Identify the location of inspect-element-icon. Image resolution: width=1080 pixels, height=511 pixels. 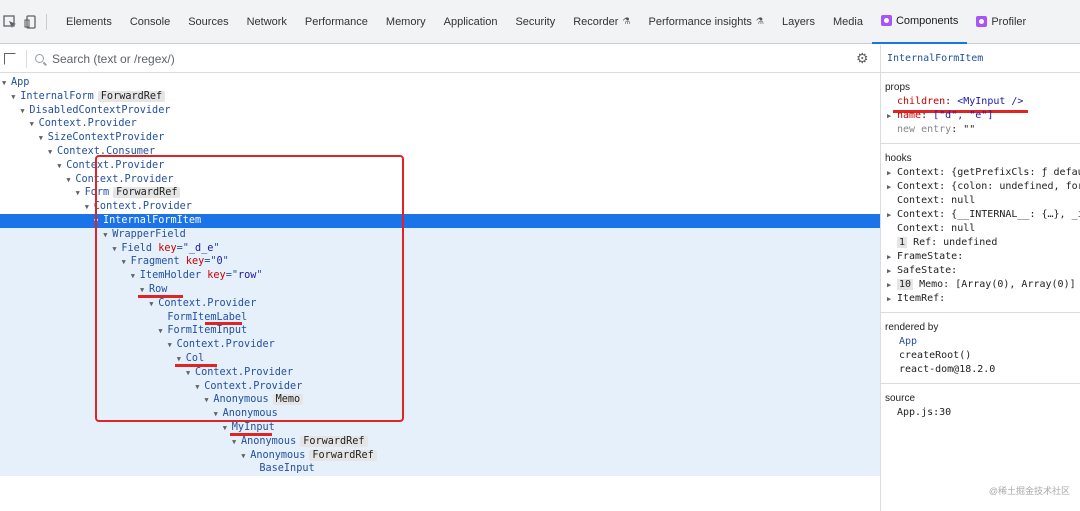
(10, 21).